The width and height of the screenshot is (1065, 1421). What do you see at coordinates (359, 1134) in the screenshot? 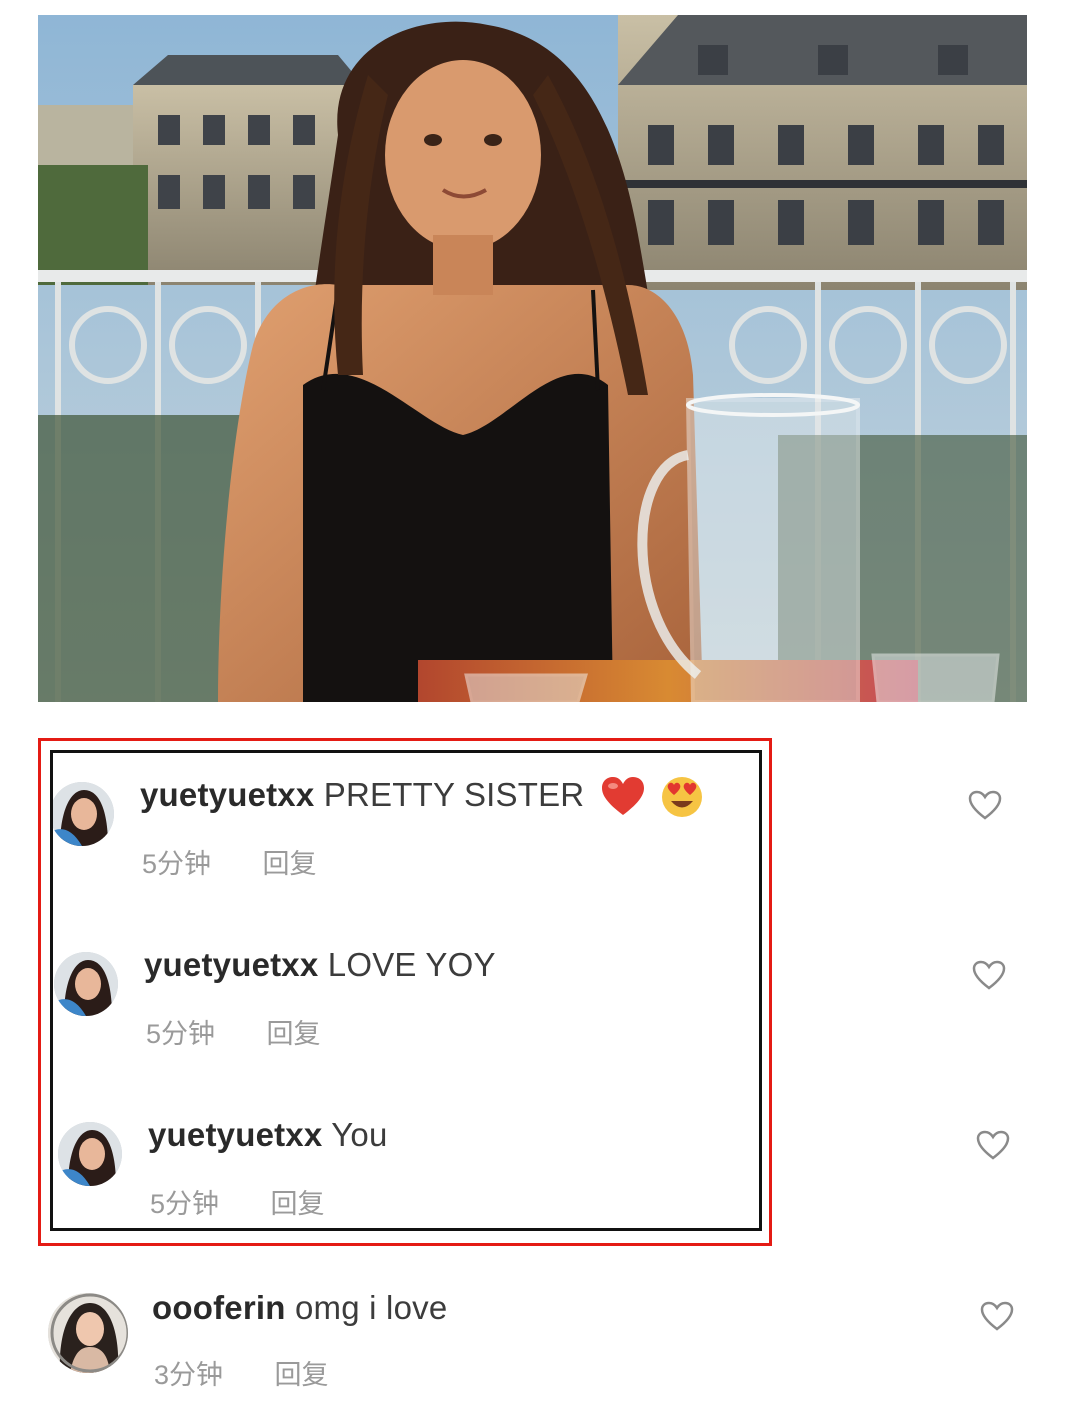
I see `comment-message: You` at bounding box center [359, 1134].